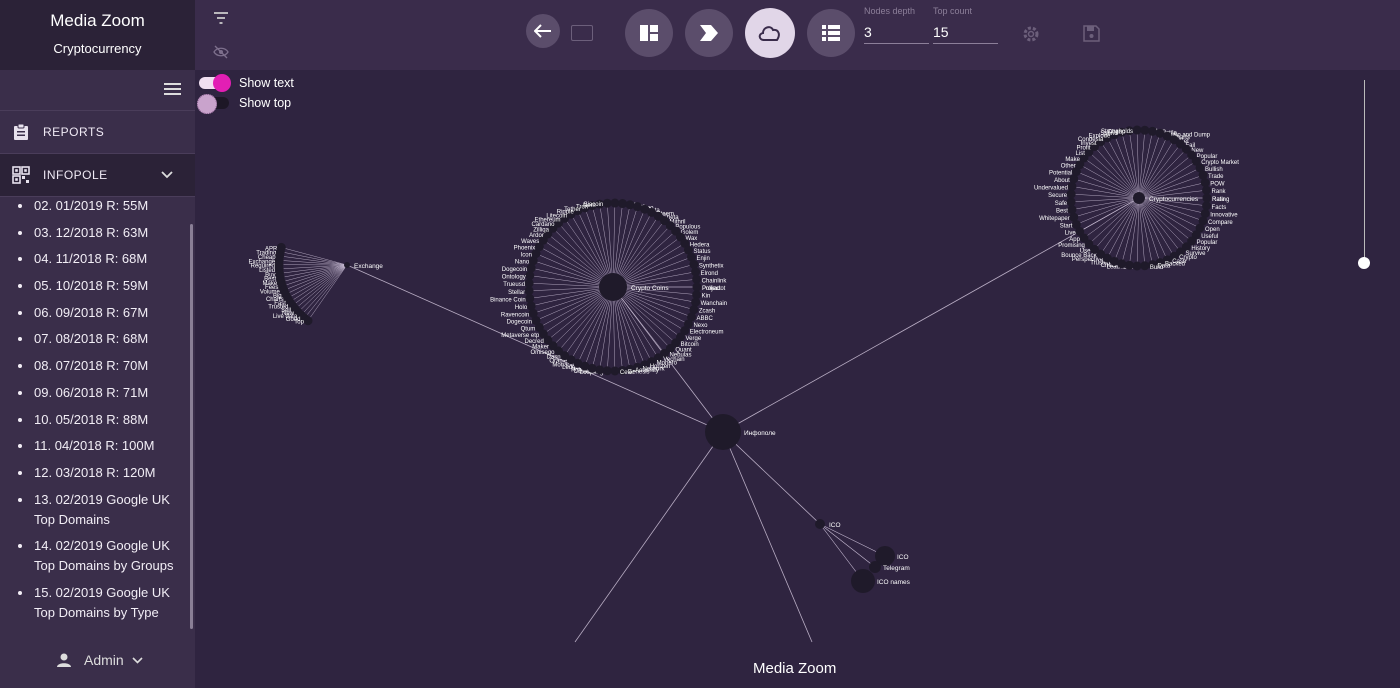 This screenshot has width=1400, height=688. Describe the element at coordinates (965, 34) in the screenshot. I see `top-count-input: 15` at that location.